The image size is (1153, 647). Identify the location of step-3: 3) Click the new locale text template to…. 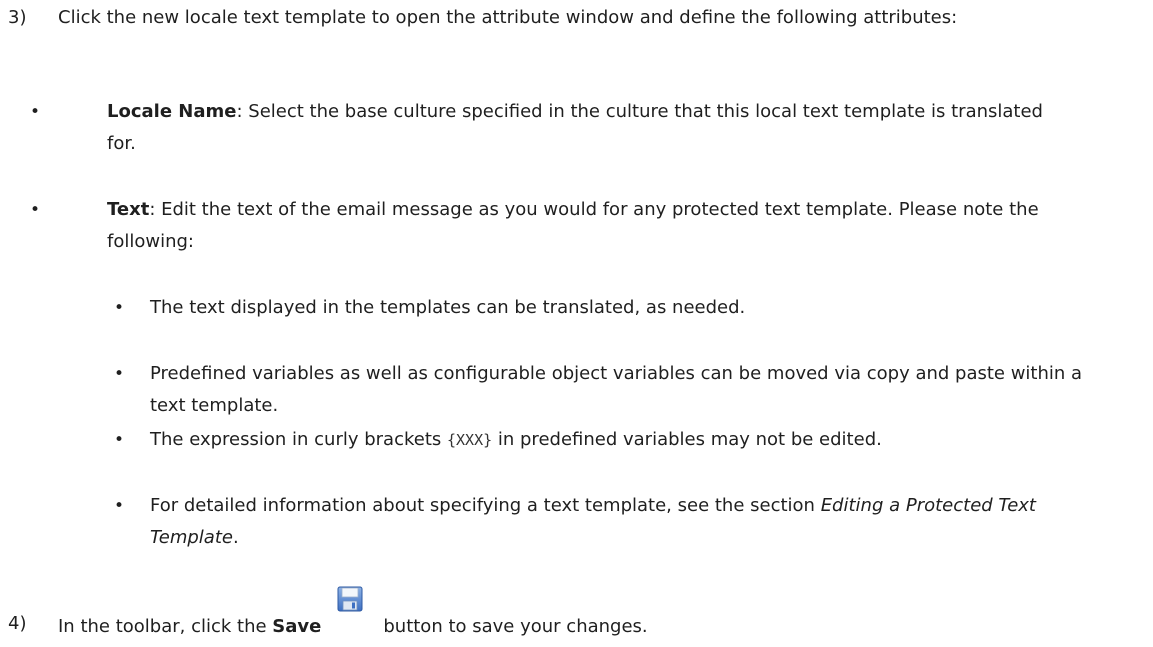
(568, 18).